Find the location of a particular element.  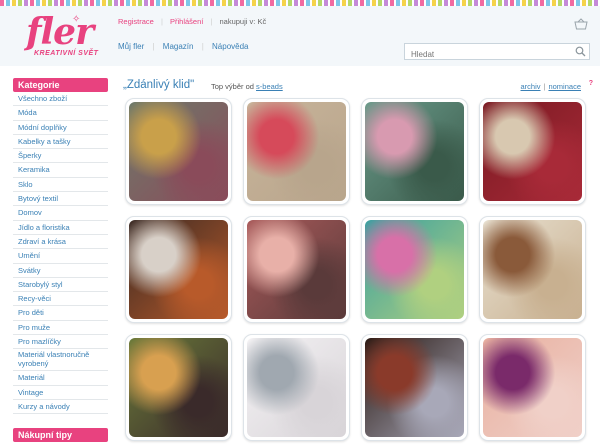

category-item: Všechno zboží is located at coordinates (60, 99).